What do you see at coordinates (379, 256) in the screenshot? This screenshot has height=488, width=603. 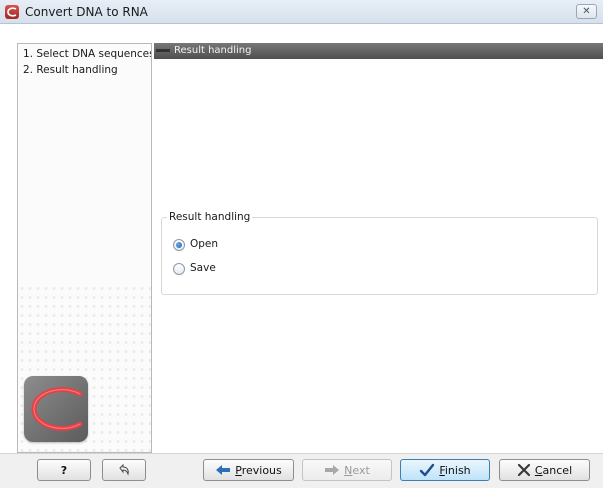 I see `result-handling-group` at bounding box center [379, 256].